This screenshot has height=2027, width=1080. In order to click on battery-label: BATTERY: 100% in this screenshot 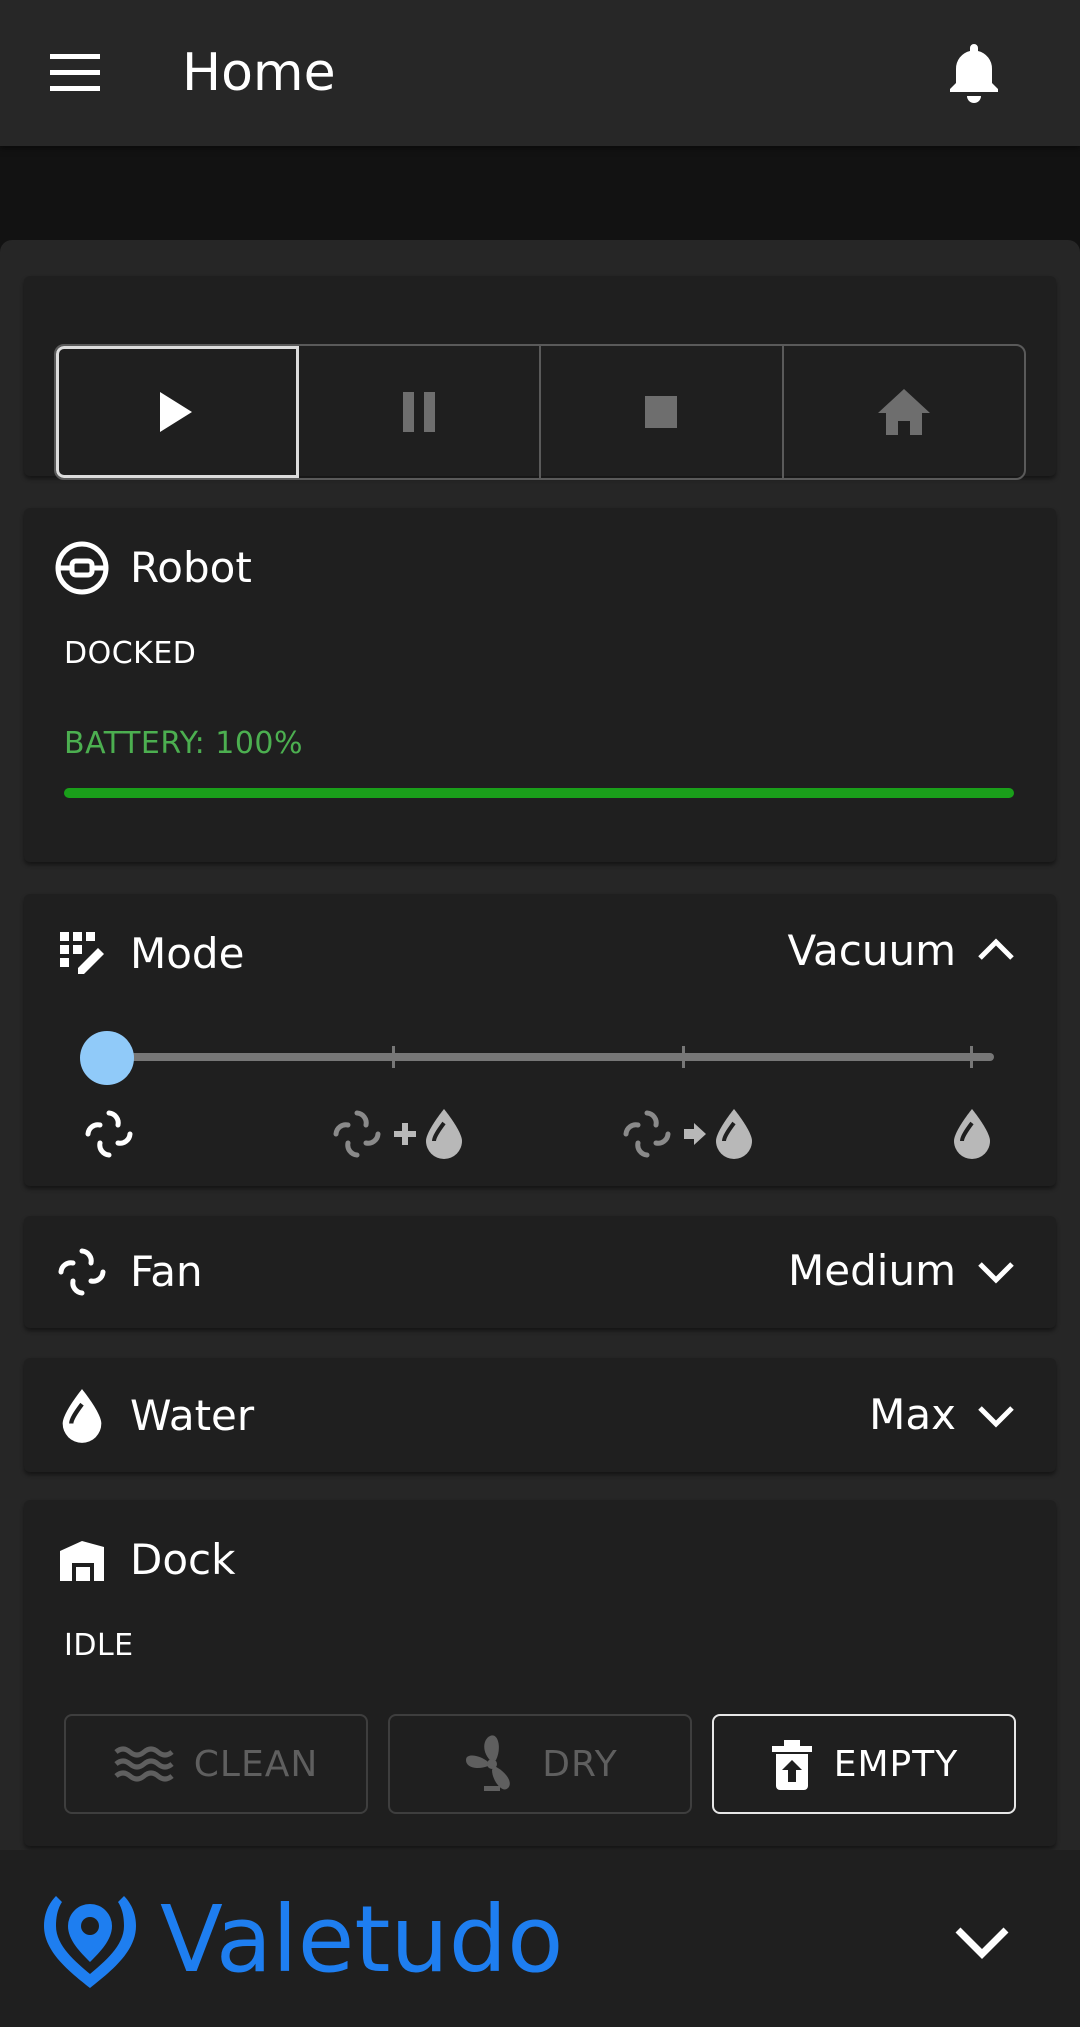, I will do `click(184, 743)`.